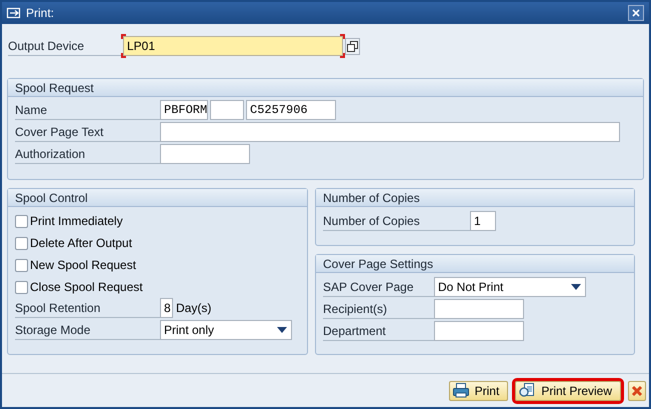  I want to click on cancel-button, so click(637, 390).